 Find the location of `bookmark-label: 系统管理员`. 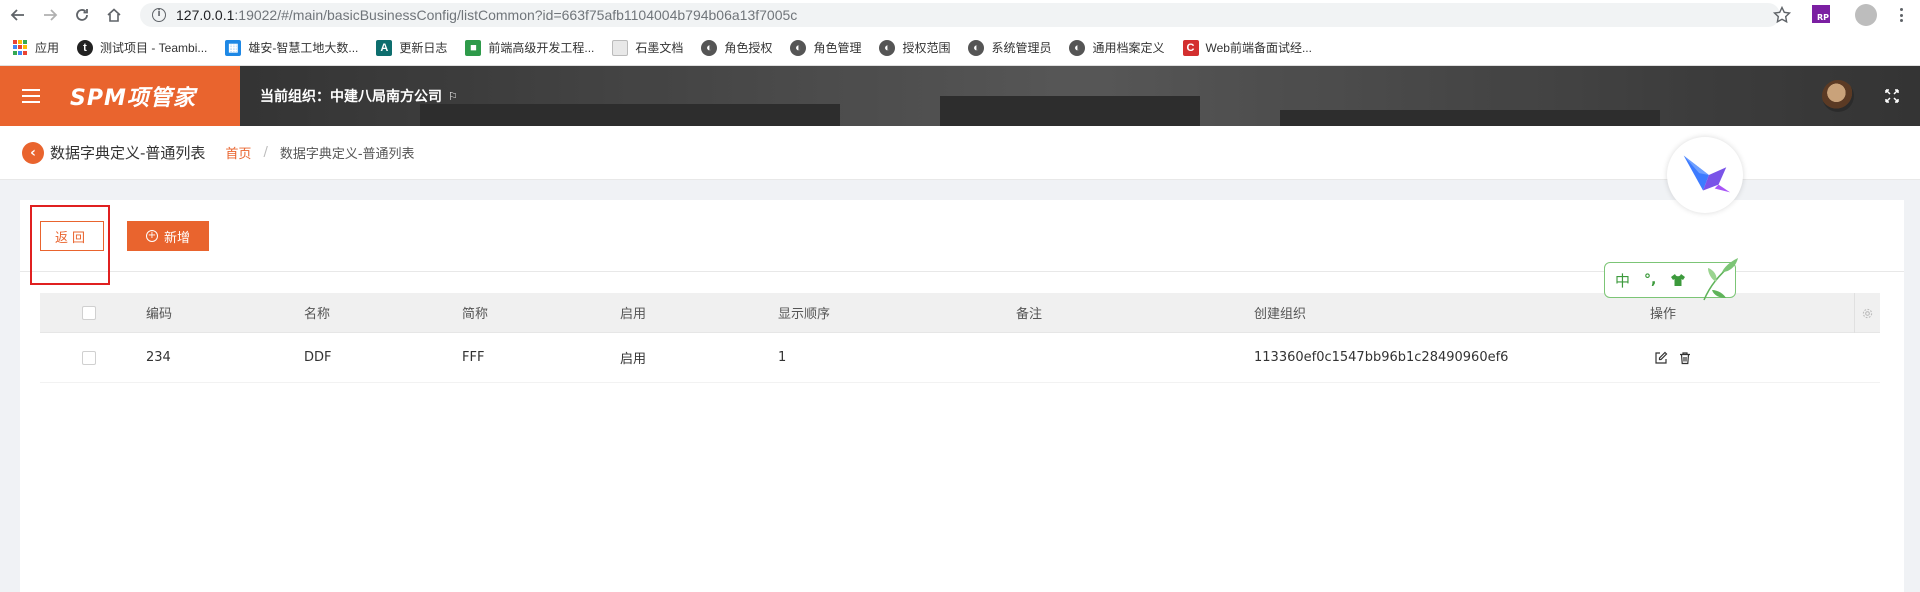

bookmark-label: 系统管理员 is located at coordinates (1021, 48).